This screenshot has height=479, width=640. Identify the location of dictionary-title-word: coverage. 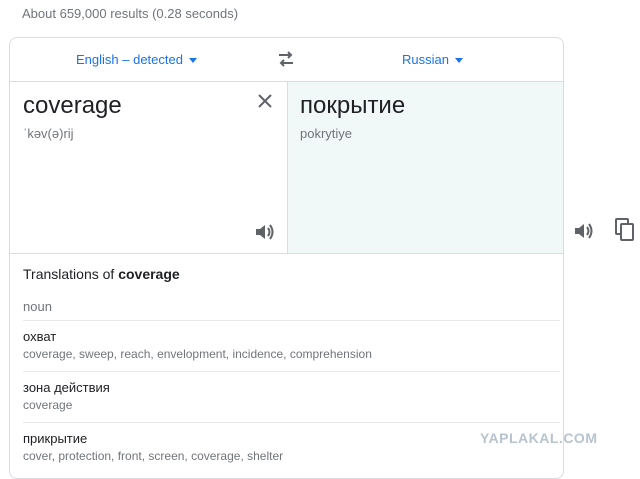
(149, 274).